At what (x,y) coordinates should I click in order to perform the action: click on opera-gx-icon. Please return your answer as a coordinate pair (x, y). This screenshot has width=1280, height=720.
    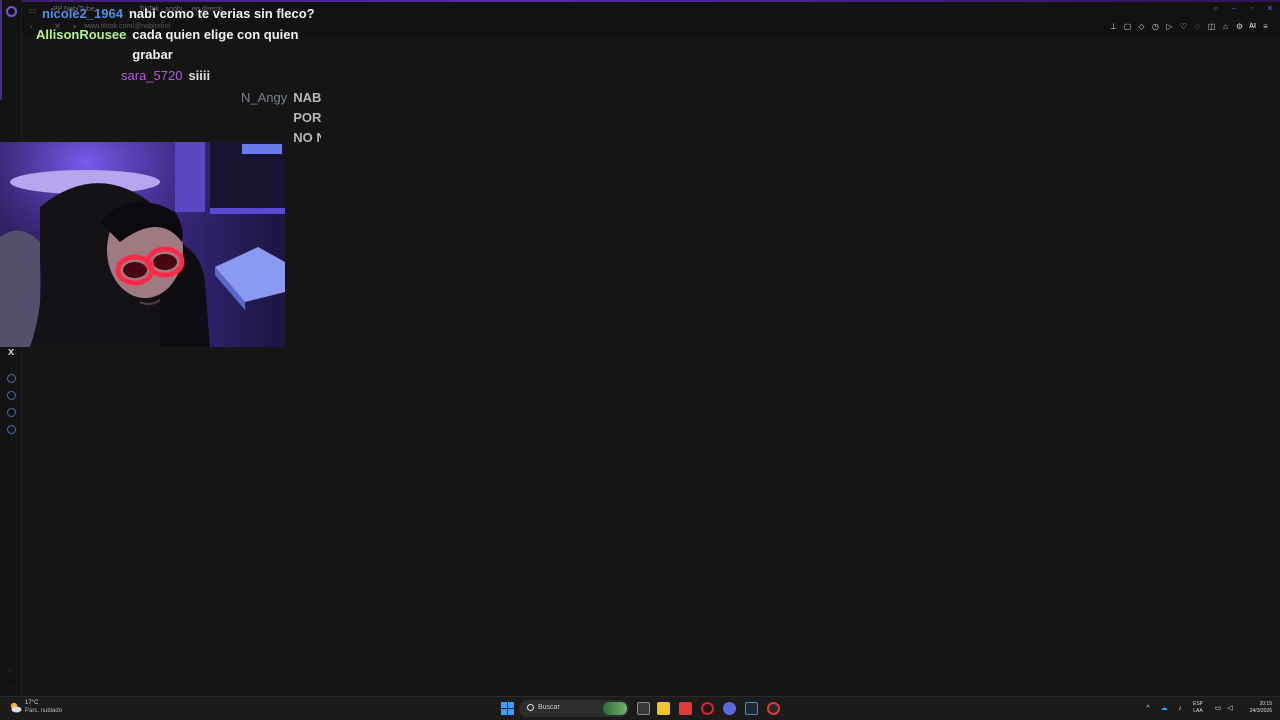
    Looking at the image, I should click on (773, 708).